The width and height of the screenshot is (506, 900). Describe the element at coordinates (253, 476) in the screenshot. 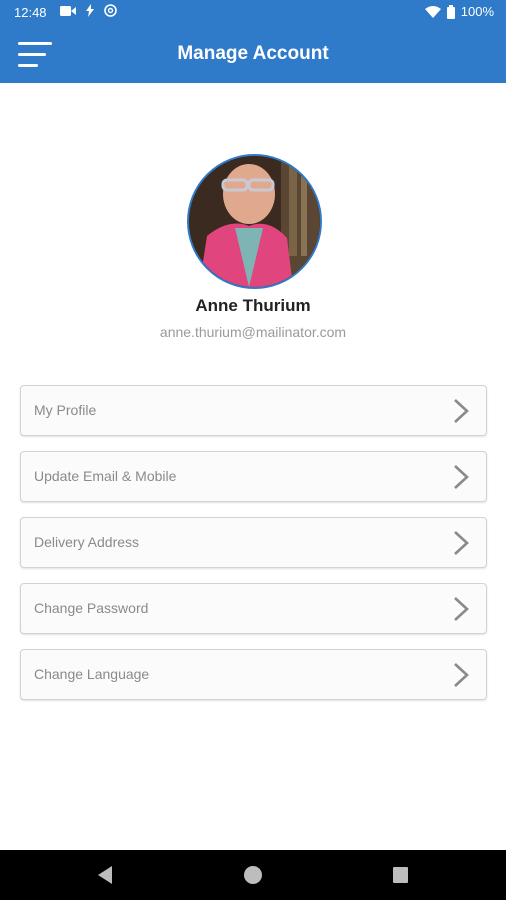

I see `update-email-mobile-item: Update Email & Mobile` at that location.